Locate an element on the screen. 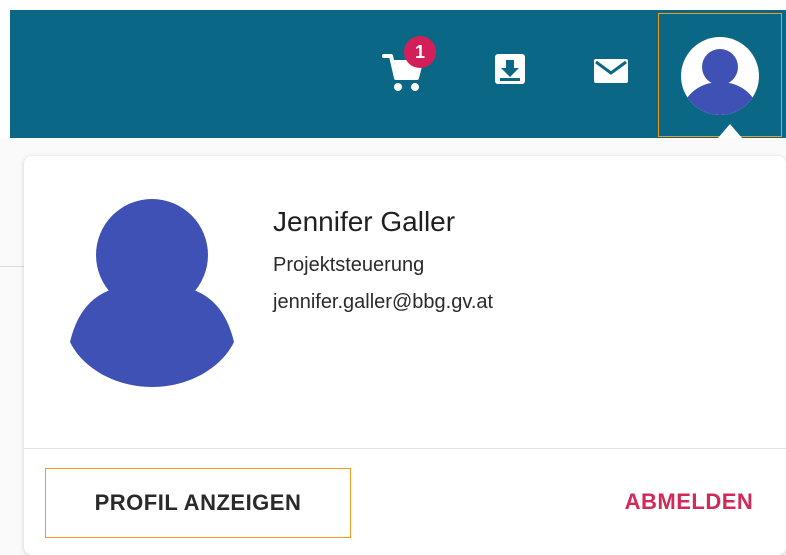  download-icon is located at coordinates (510, 69).